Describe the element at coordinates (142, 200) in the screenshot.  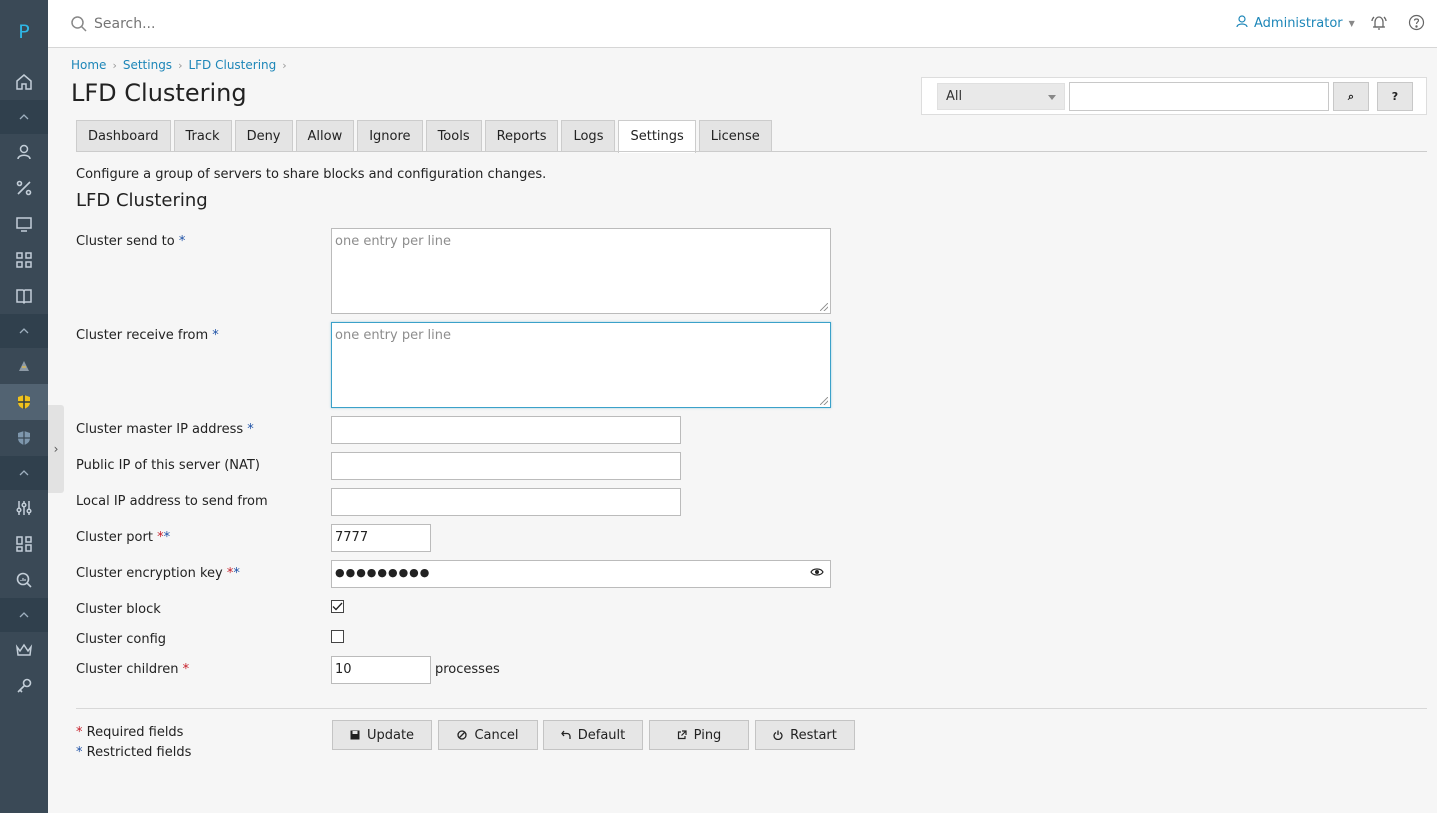
I see `section-title: LFD Clustering` at that location.